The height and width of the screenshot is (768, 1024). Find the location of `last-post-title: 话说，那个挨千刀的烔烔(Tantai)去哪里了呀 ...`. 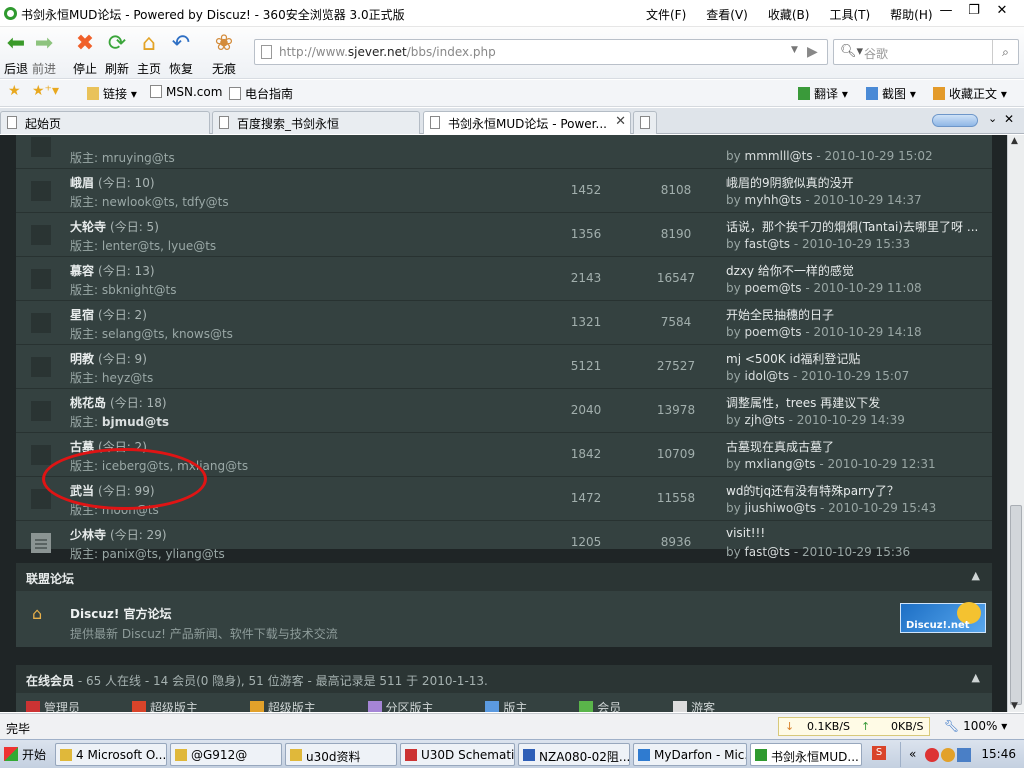

last-post-title: 话说，那个挨千刀的烔烔(Tantai)去哪里了呀 ... is located at coordinates (856, 226).